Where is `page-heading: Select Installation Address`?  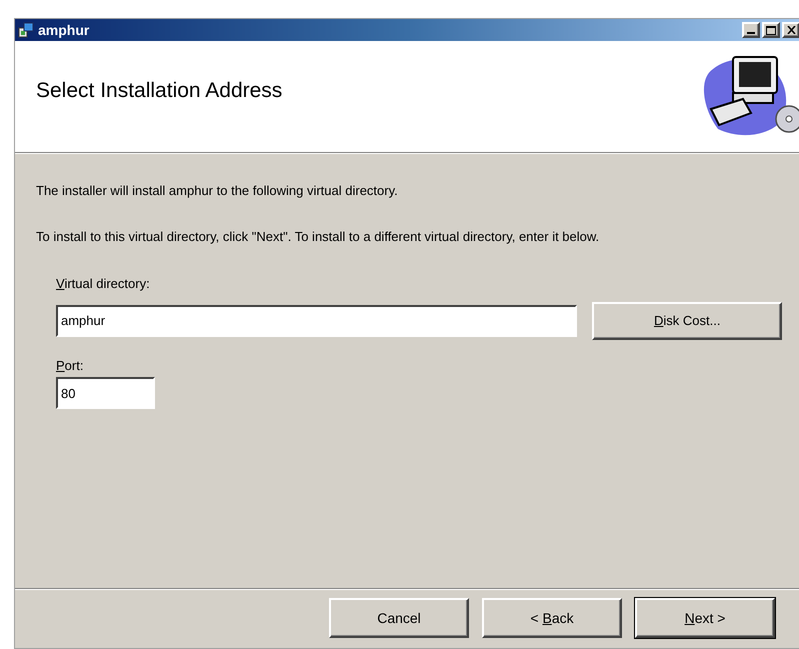 page-heading: Select Installation Address is located at coordinates (159, 91).